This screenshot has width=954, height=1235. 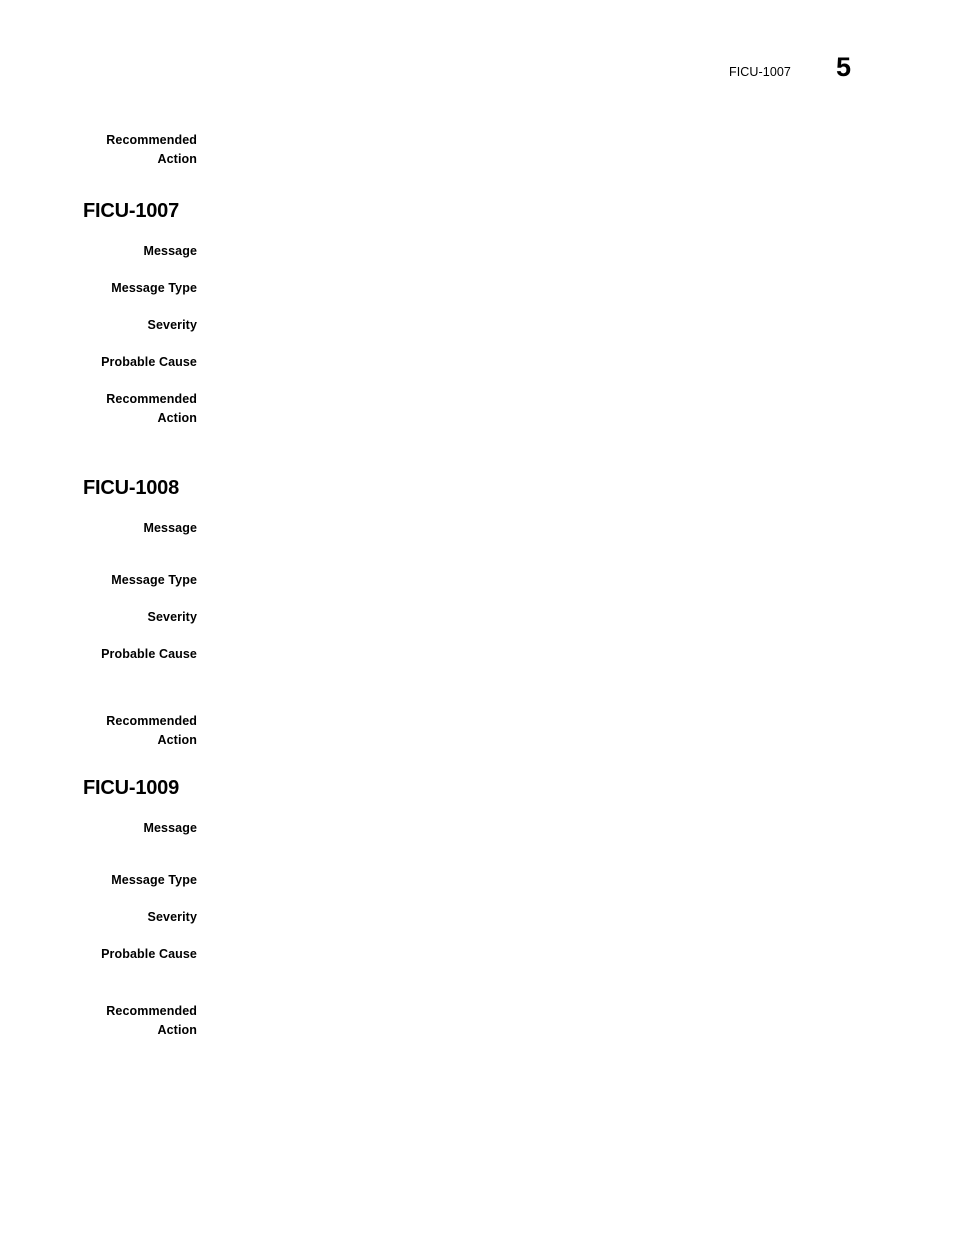 What do you see at coordinates (844, 67) in the screenshot?
I see `page-number: 5` at bounding box center [844, 67].